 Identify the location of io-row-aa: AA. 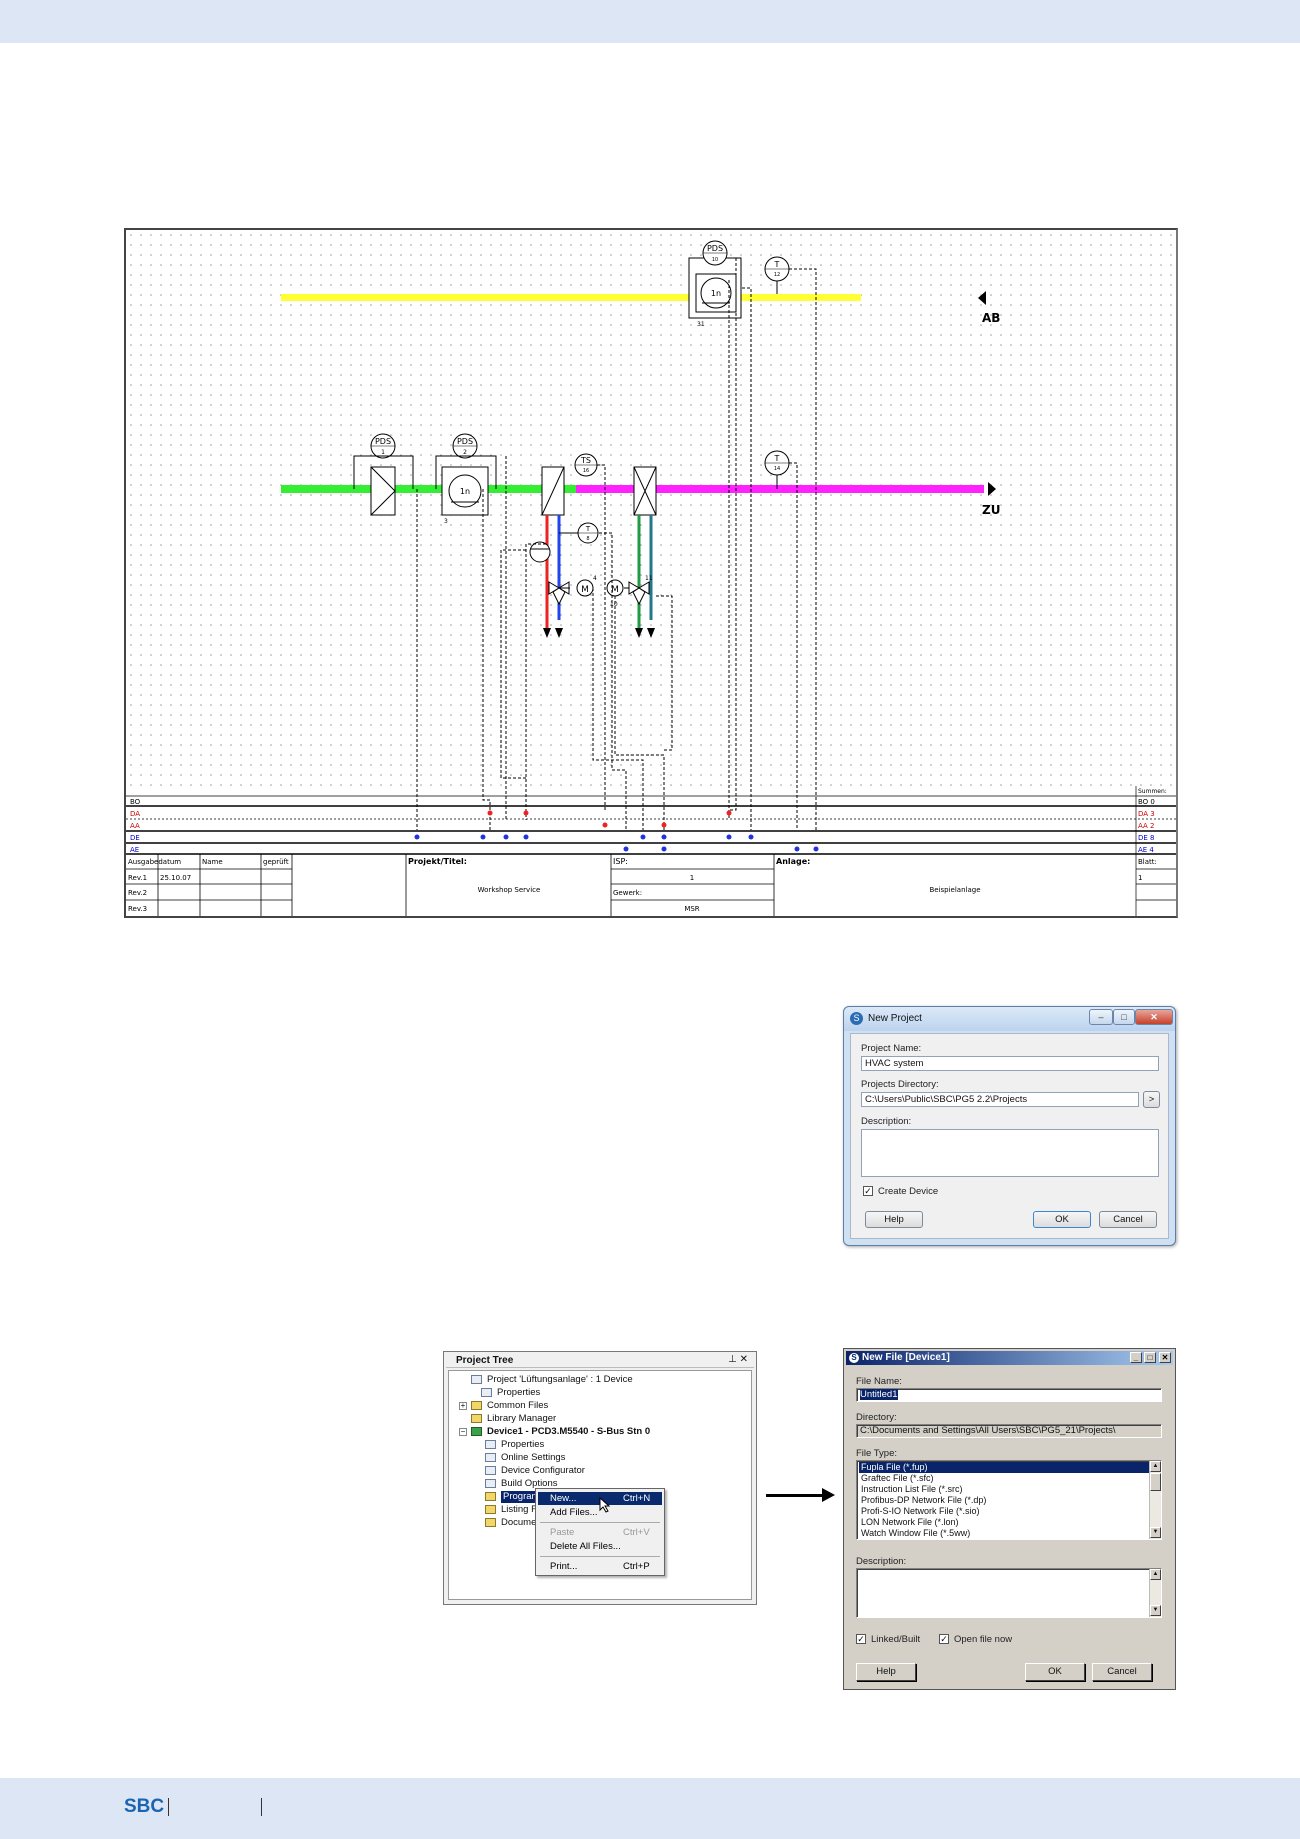
(135, 826).